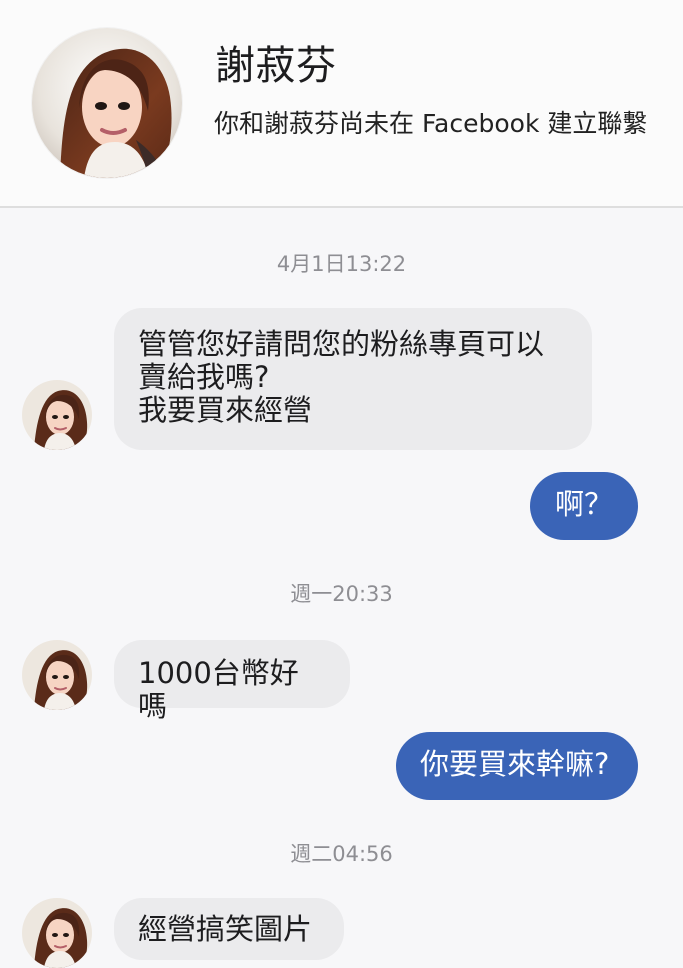 The height and width of the screenshot is (968, 683). Describe the element at coordinates (353, 379) in the screenshot. I see `incoming-message-bubble: 管管您好請問您的粉絲專頁可以 賣給我嗎? 我要買來經營` at that location.